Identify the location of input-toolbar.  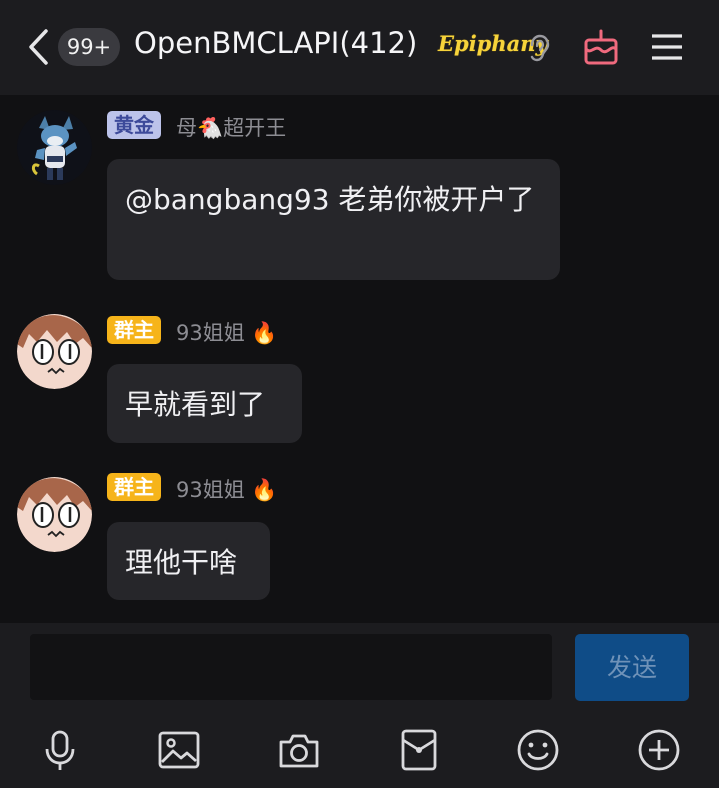
(359, 749).